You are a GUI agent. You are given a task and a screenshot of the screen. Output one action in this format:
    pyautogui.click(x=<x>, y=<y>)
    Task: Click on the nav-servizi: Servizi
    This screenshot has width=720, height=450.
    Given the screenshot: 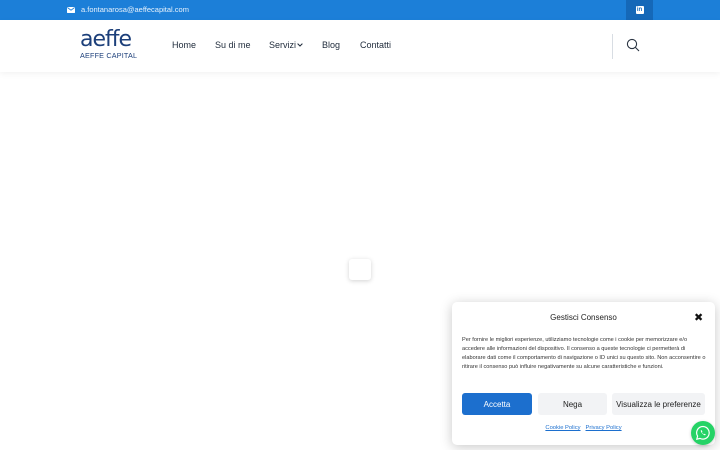 What is the action you would take?
    pyautogui.click(x=286, y=45)
    